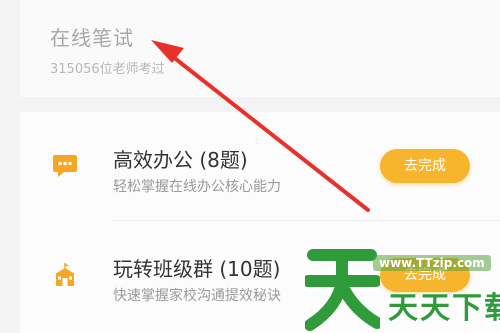 Image resolution: width=500 pixels, height=333 pixels. Describe the element at coordinates (400, 284) in the screenshot. I see `watermark: www.TTzip.com 天天下载` at that location.